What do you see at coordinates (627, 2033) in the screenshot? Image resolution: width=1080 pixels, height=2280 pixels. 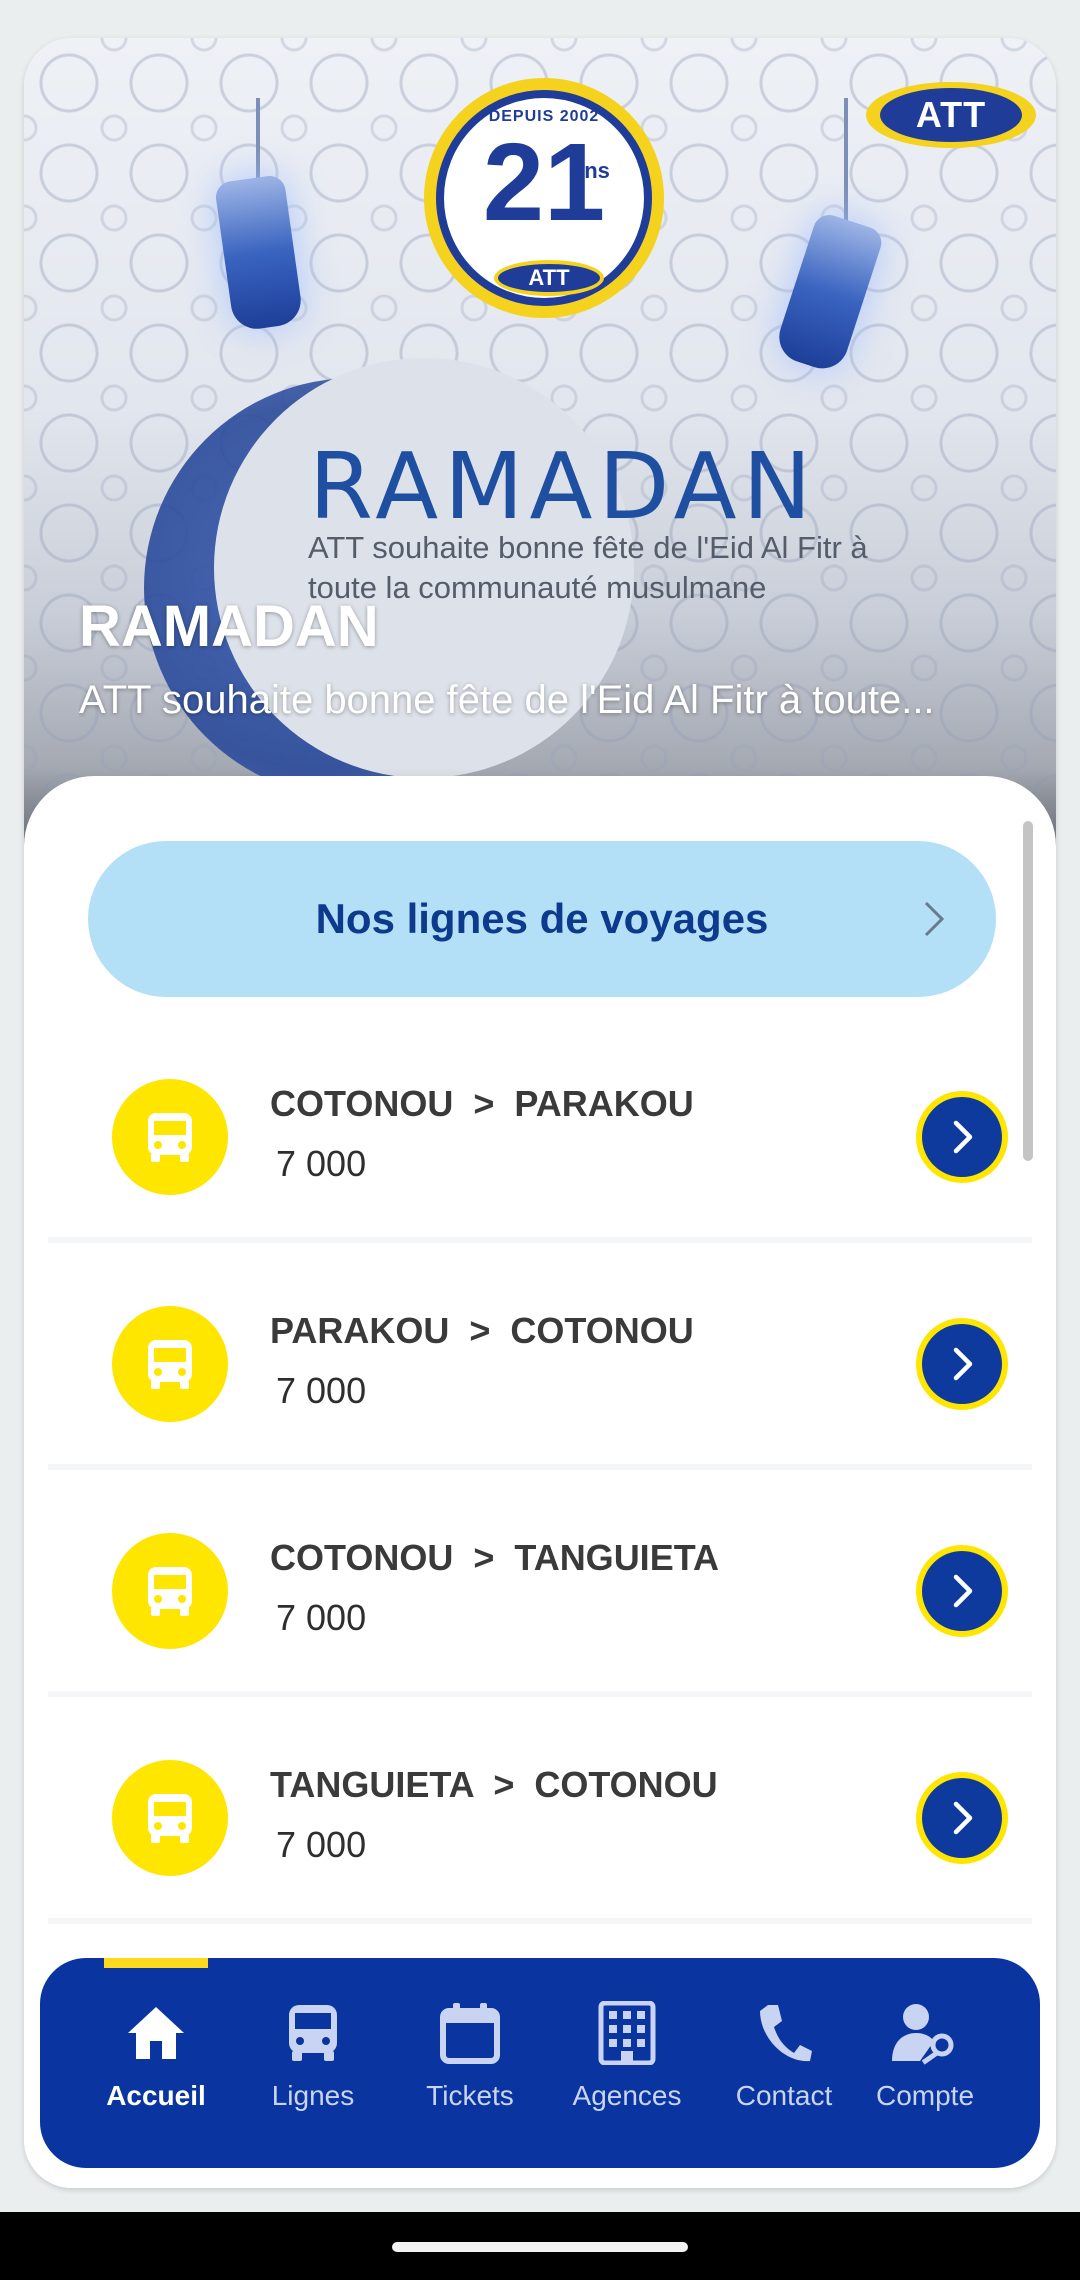 I see `building-icon` at bounding box center [627, 2033].